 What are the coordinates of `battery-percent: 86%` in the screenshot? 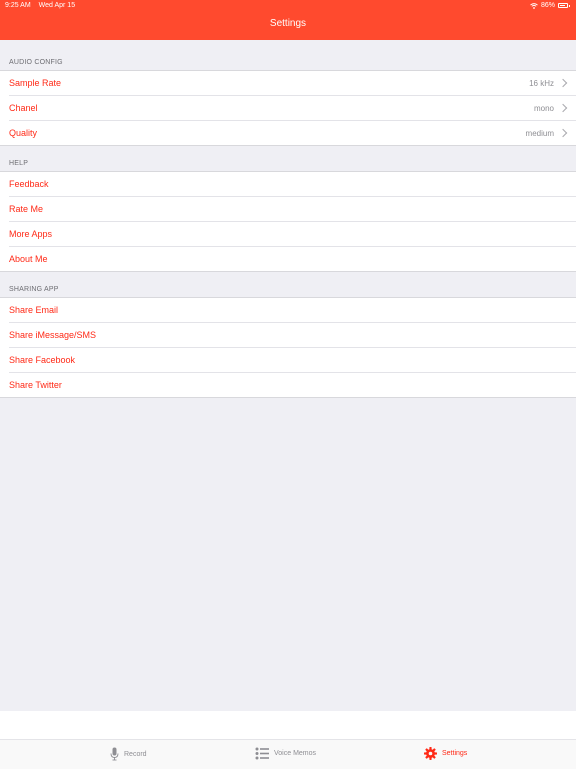 It's located at (547, 5).